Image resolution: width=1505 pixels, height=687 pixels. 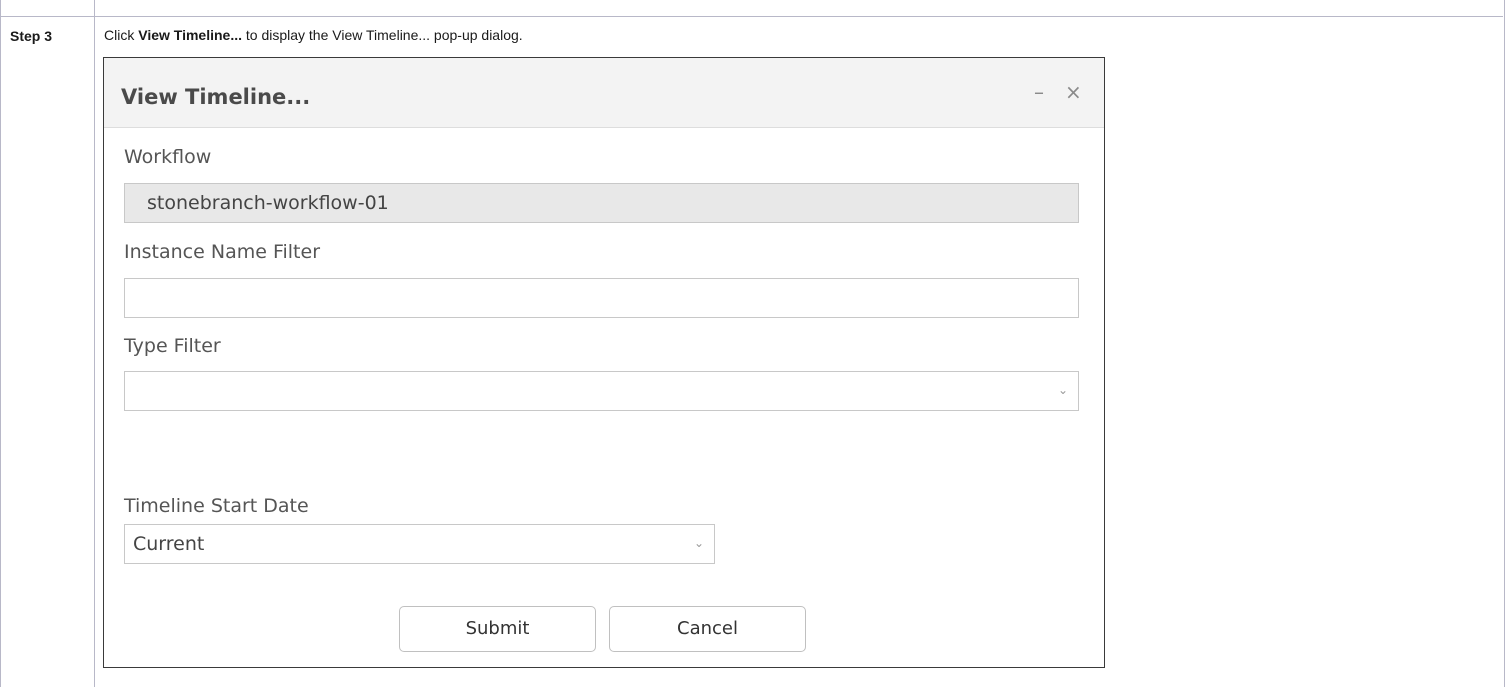 What do you see at coordinates (94, 352) in the screenshot?
I see `table-column-divider` at bounding box center [94, 352].